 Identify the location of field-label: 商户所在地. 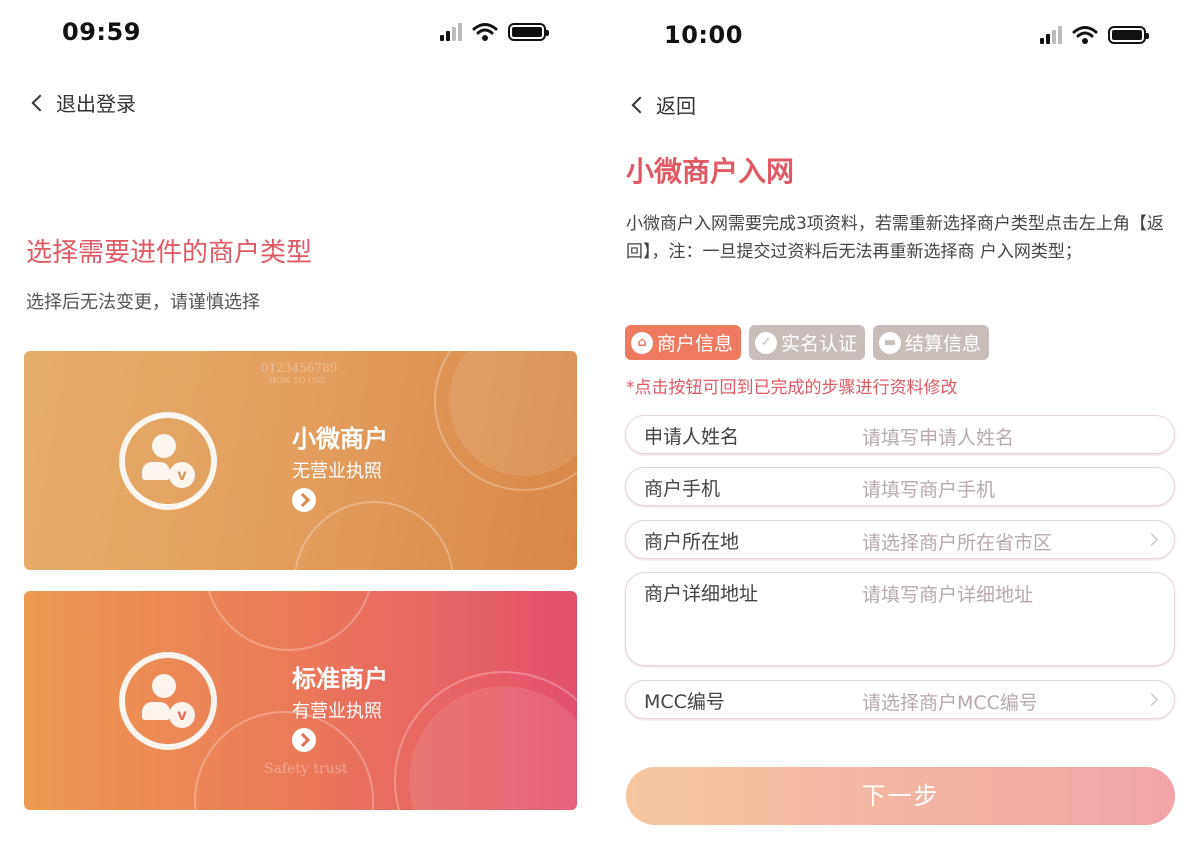
(692, 542).